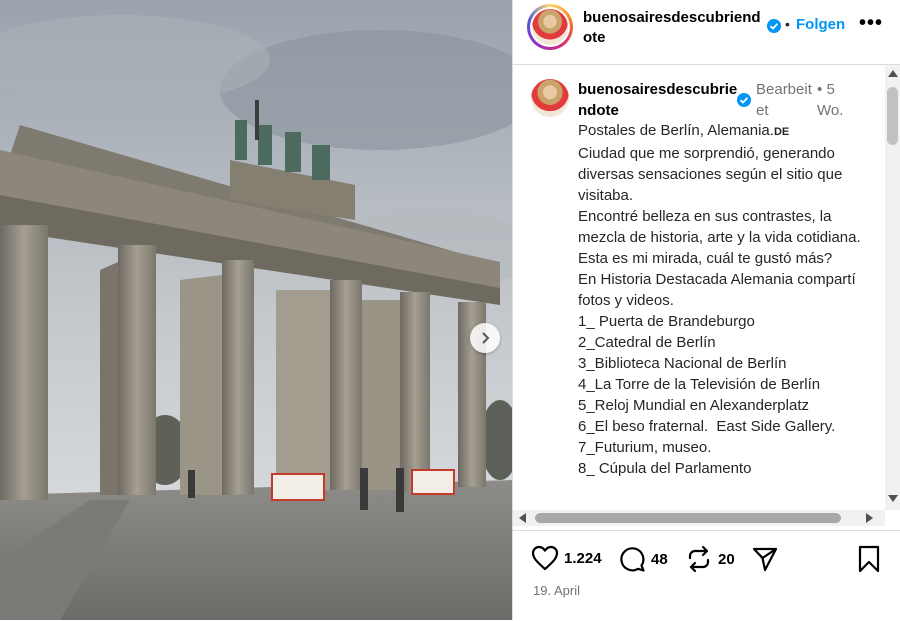 This screenshot has width=900, height=621. I want to click on scroll-up-icon, so click(893, 73).